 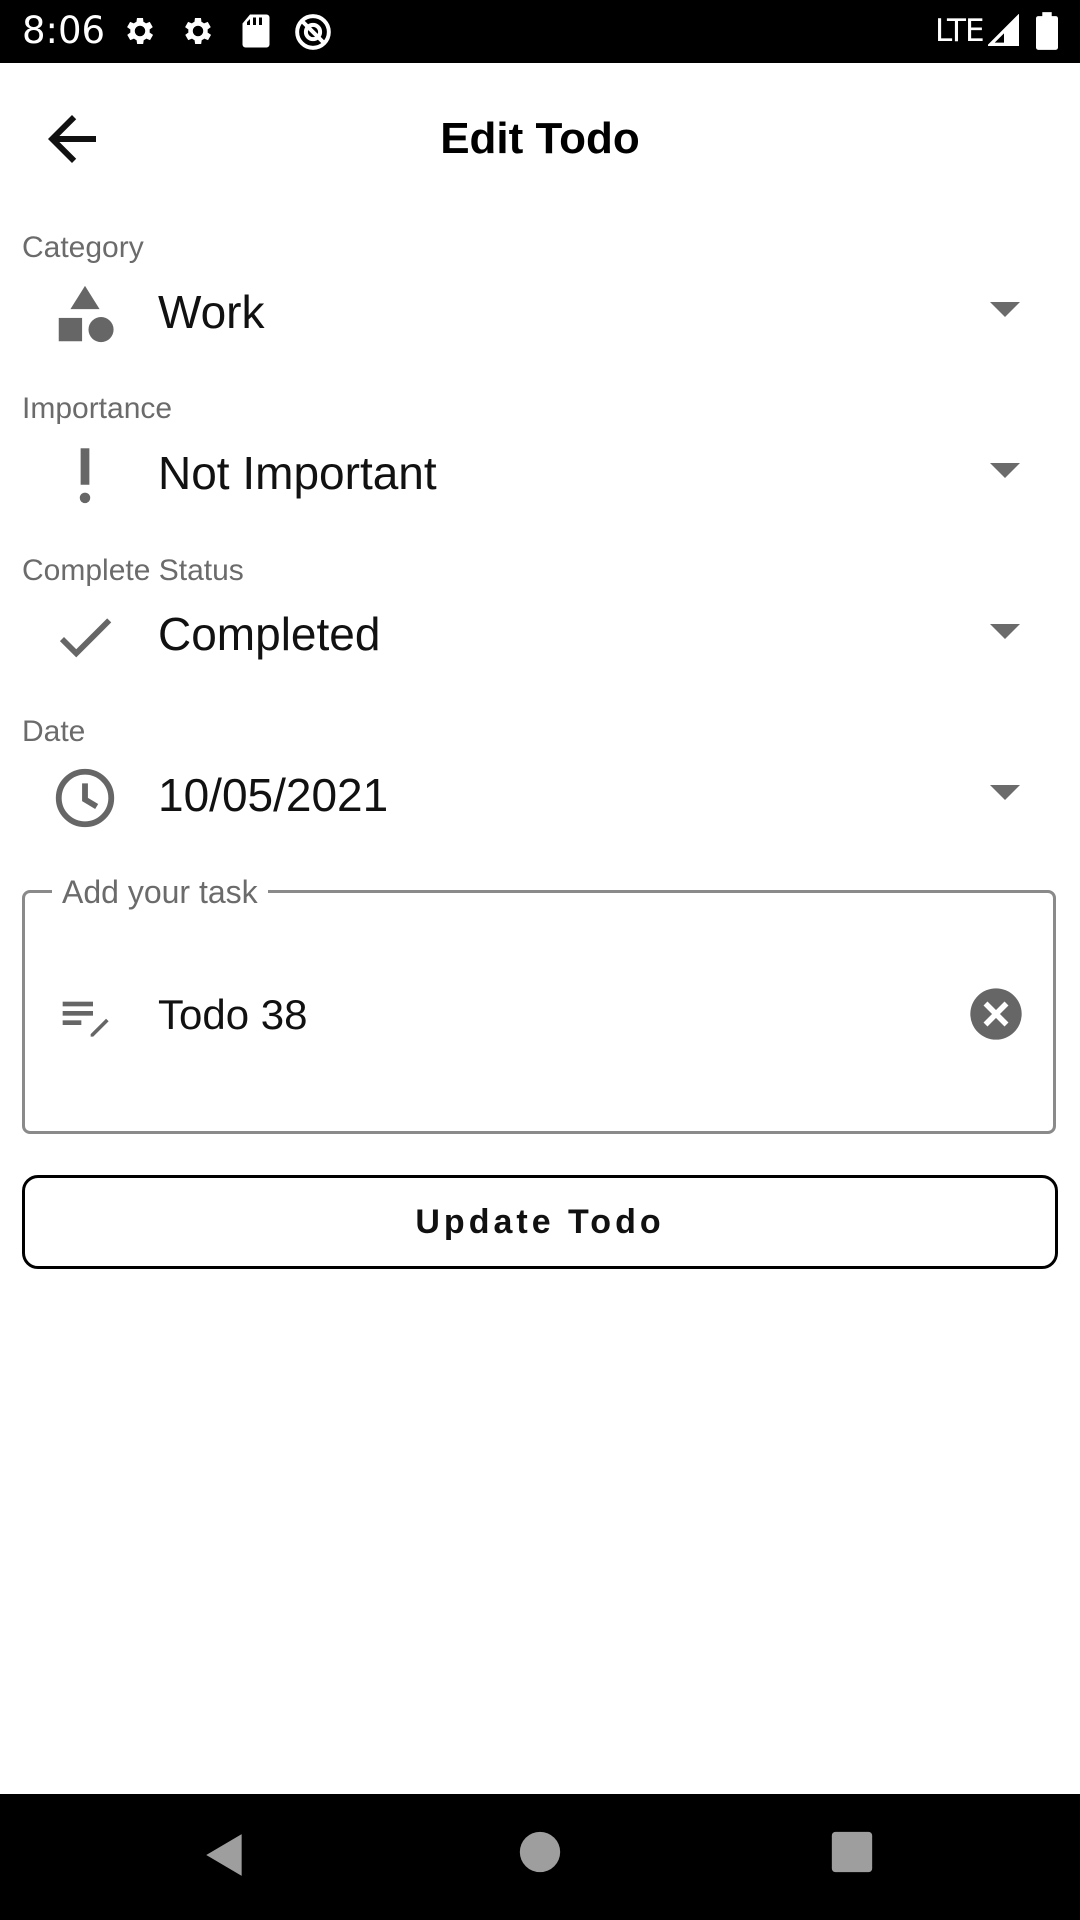 I want to click on clear-circle-icon, so click(x=996, y=1014).